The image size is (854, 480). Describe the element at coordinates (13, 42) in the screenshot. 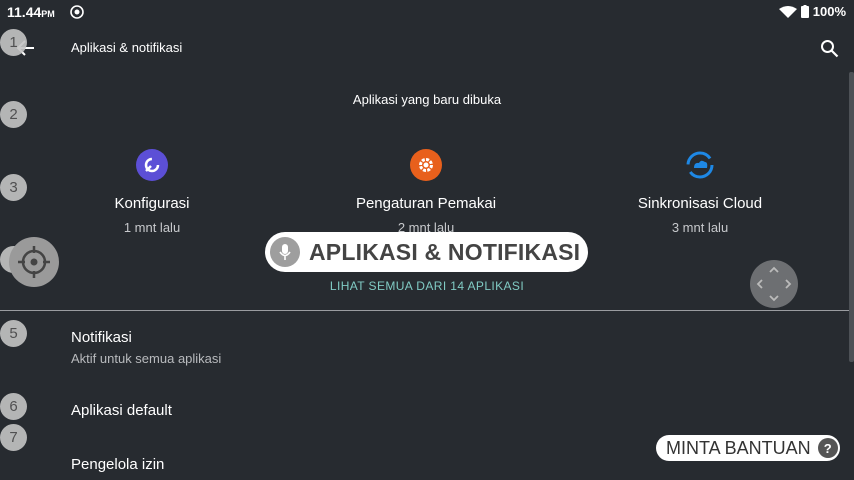

I see `overlay-number-1: 1` at that location.